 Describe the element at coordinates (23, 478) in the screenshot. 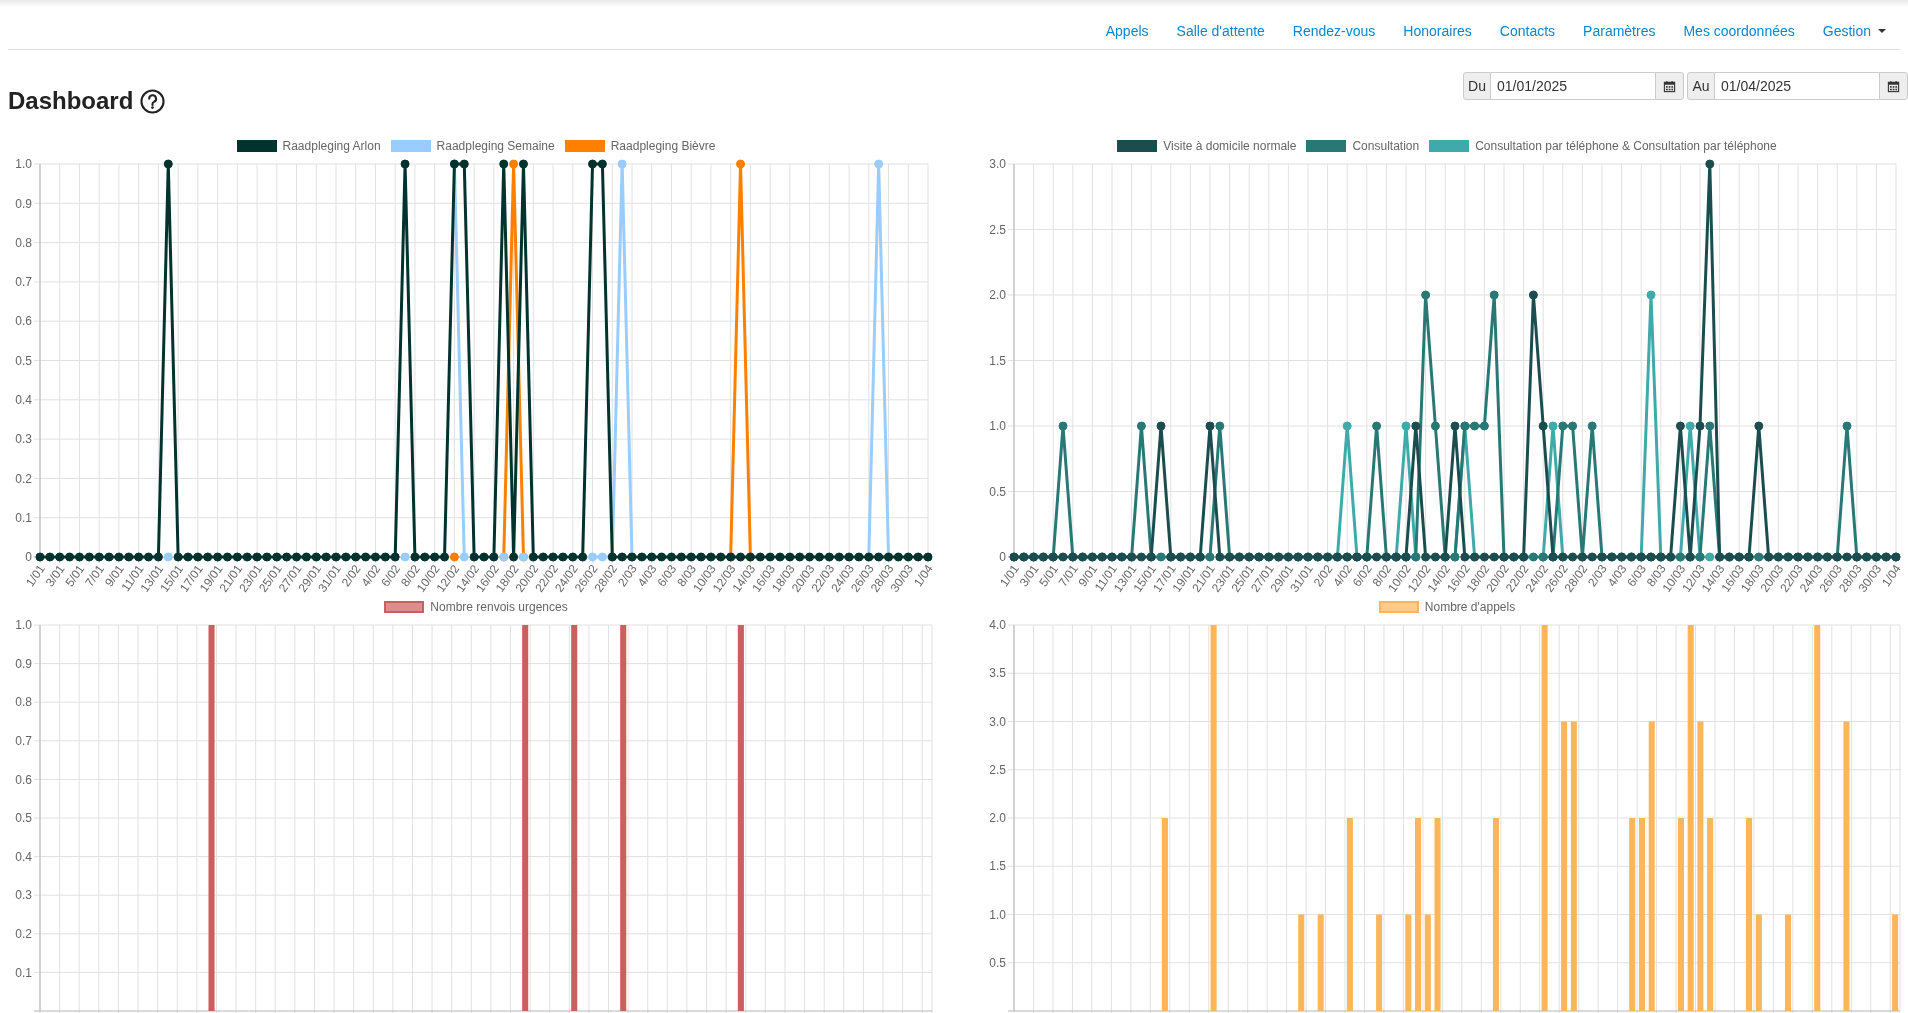

I see `y-axis-label: 0.2` at that location.